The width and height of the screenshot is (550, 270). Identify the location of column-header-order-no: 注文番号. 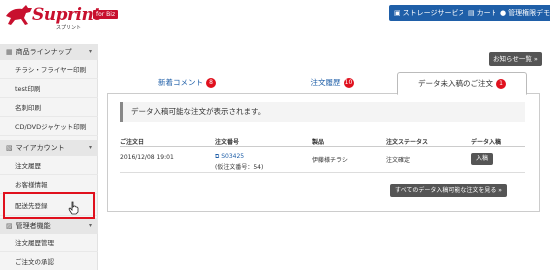
(227, 142).